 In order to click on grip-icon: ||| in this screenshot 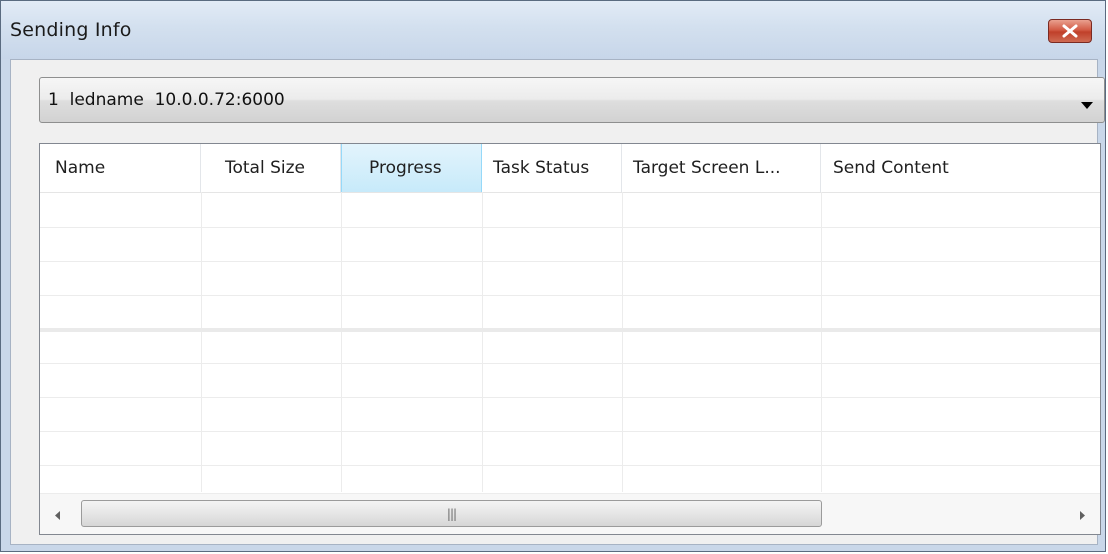, I will do `click(451, 513)`.